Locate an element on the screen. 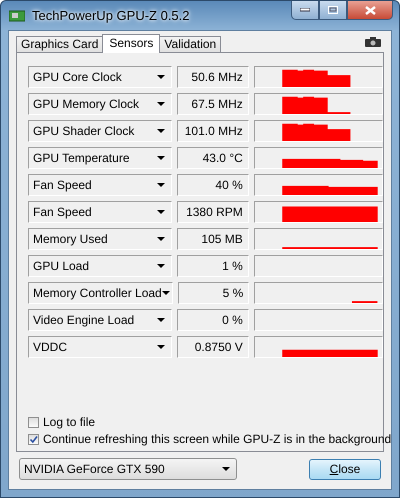 This screenshot has height=498, width=400. sensor-value: 1 % is located at coordinates (213, 266).